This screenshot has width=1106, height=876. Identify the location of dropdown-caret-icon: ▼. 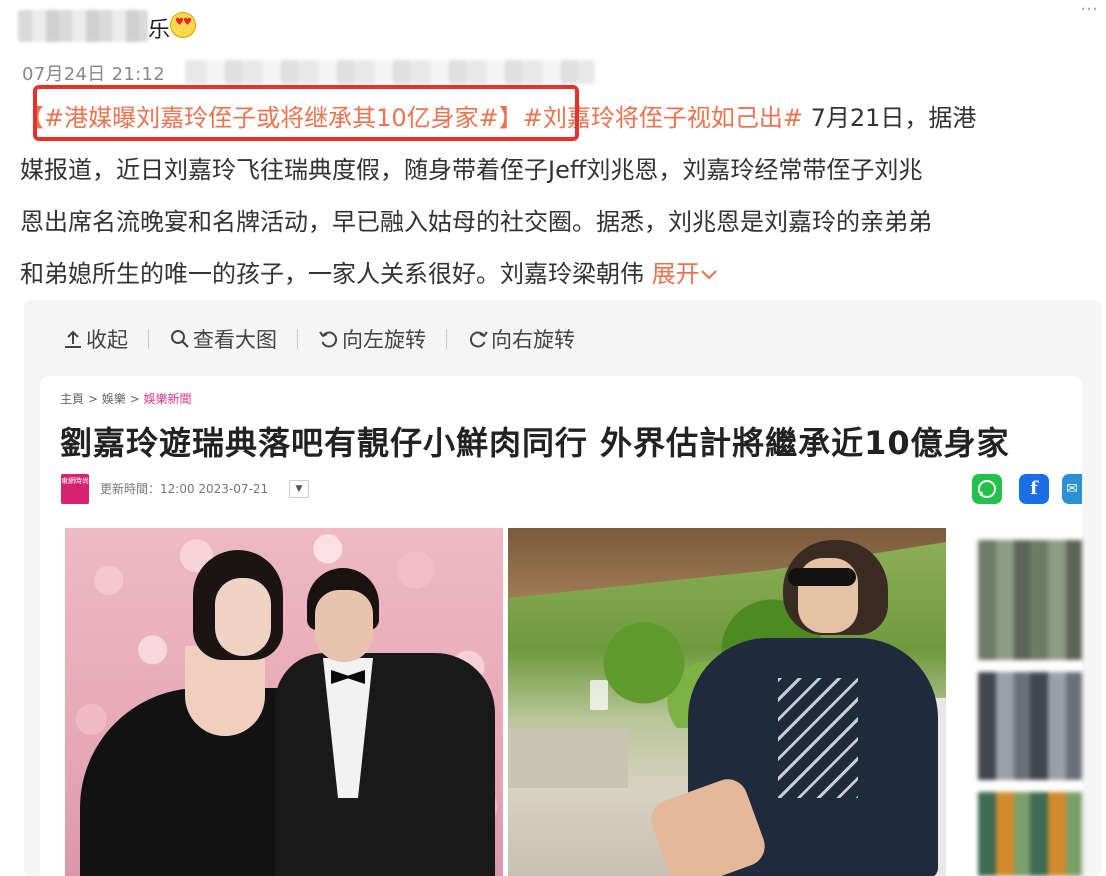
(299, 489).